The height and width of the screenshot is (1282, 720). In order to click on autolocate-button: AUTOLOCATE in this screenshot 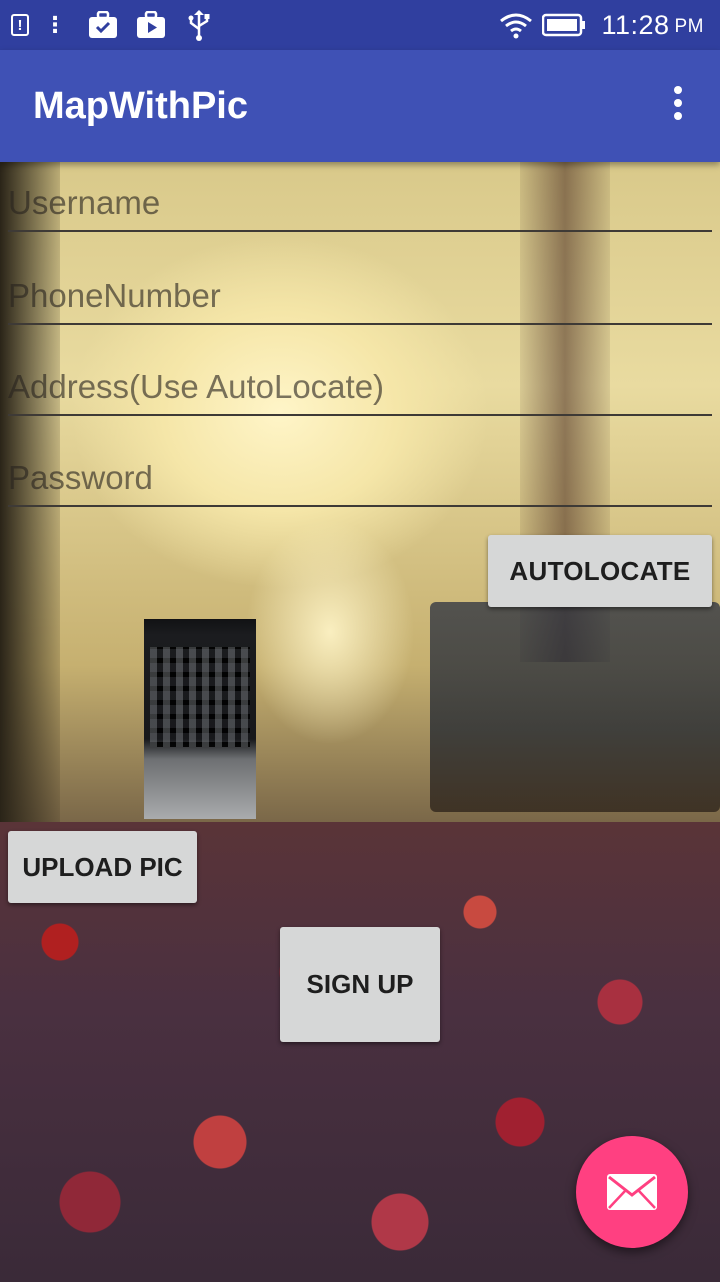, I will do `click(600, 571)`.